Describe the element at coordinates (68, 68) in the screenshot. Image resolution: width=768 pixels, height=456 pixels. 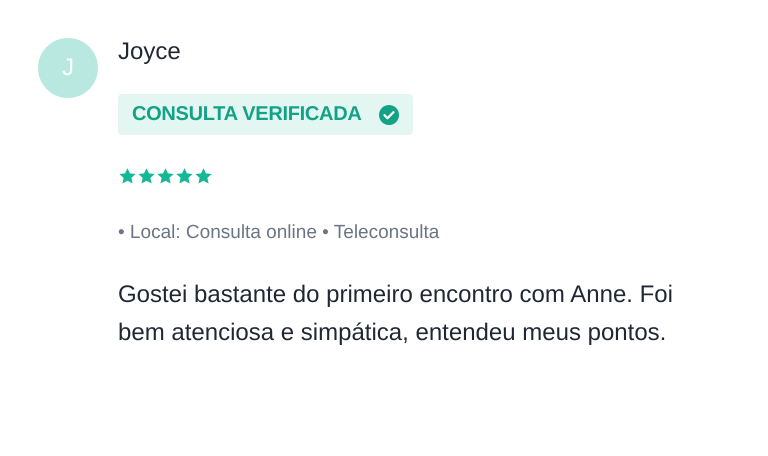
I see `avatar: J` at that location.